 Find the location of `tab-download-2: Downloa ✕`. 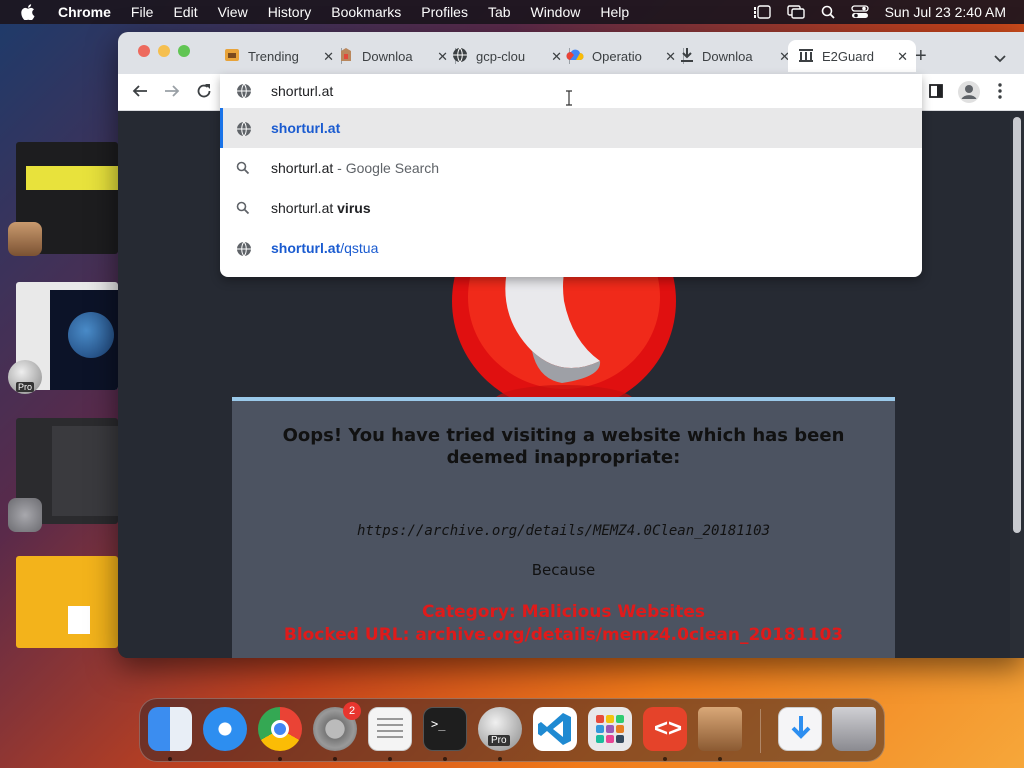

tab-download-2: Downloa ✕ is located at coordinates (734, 56).